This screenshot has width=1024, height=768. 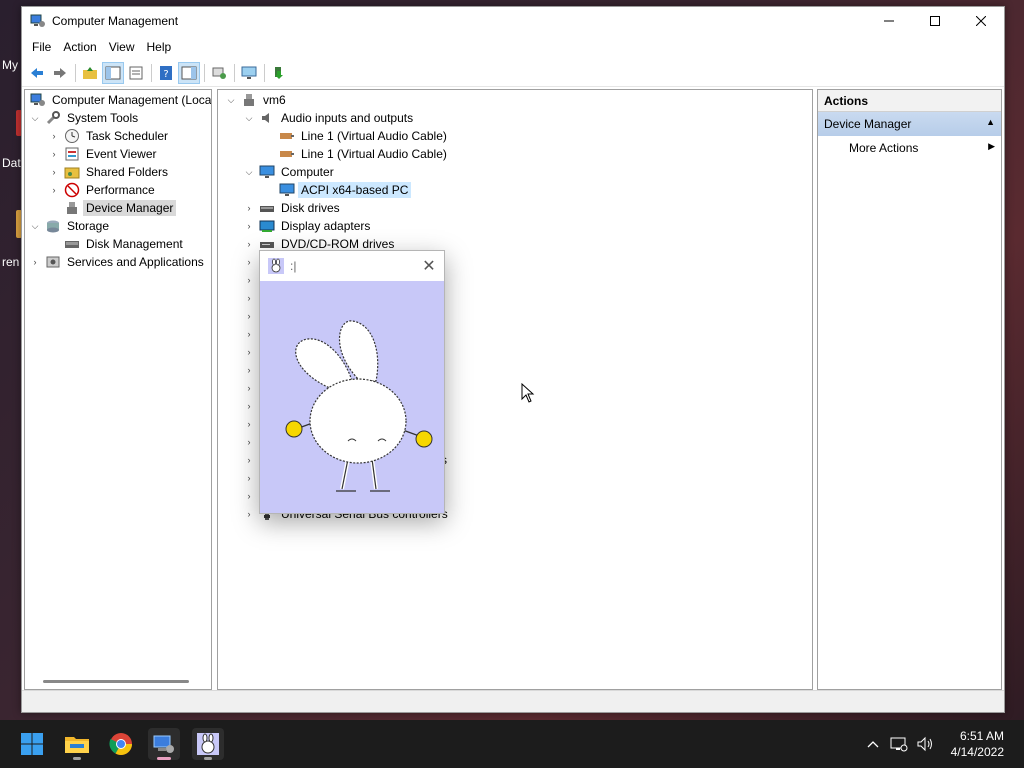 What do you see at coordinates (256, 100) in the screenshot?
I see `device-tree-root: ⌵ vm6` at bounding box center [256, 100].